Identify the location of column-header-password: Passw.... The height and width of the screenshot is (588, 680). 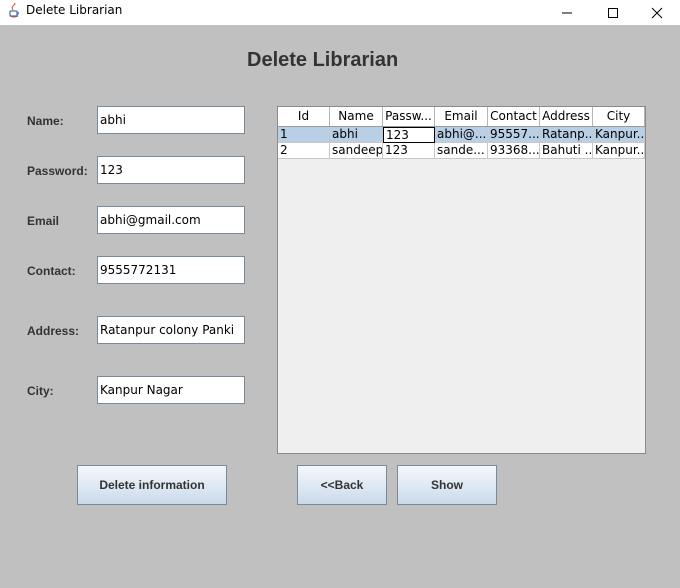
(409, 116).